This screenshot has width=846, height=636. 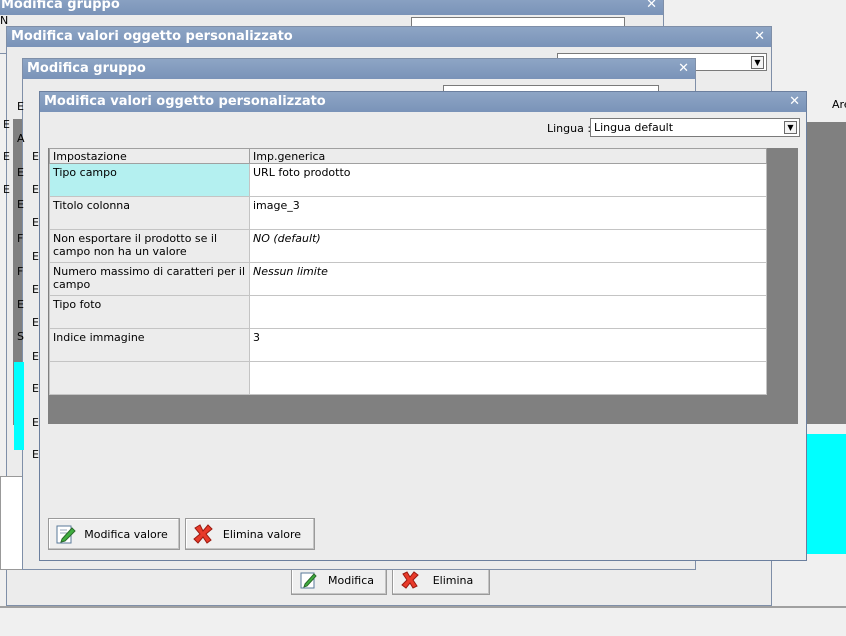 I want to click on setting-name-cell: Titolo colonna, so click(x=149, y=213).